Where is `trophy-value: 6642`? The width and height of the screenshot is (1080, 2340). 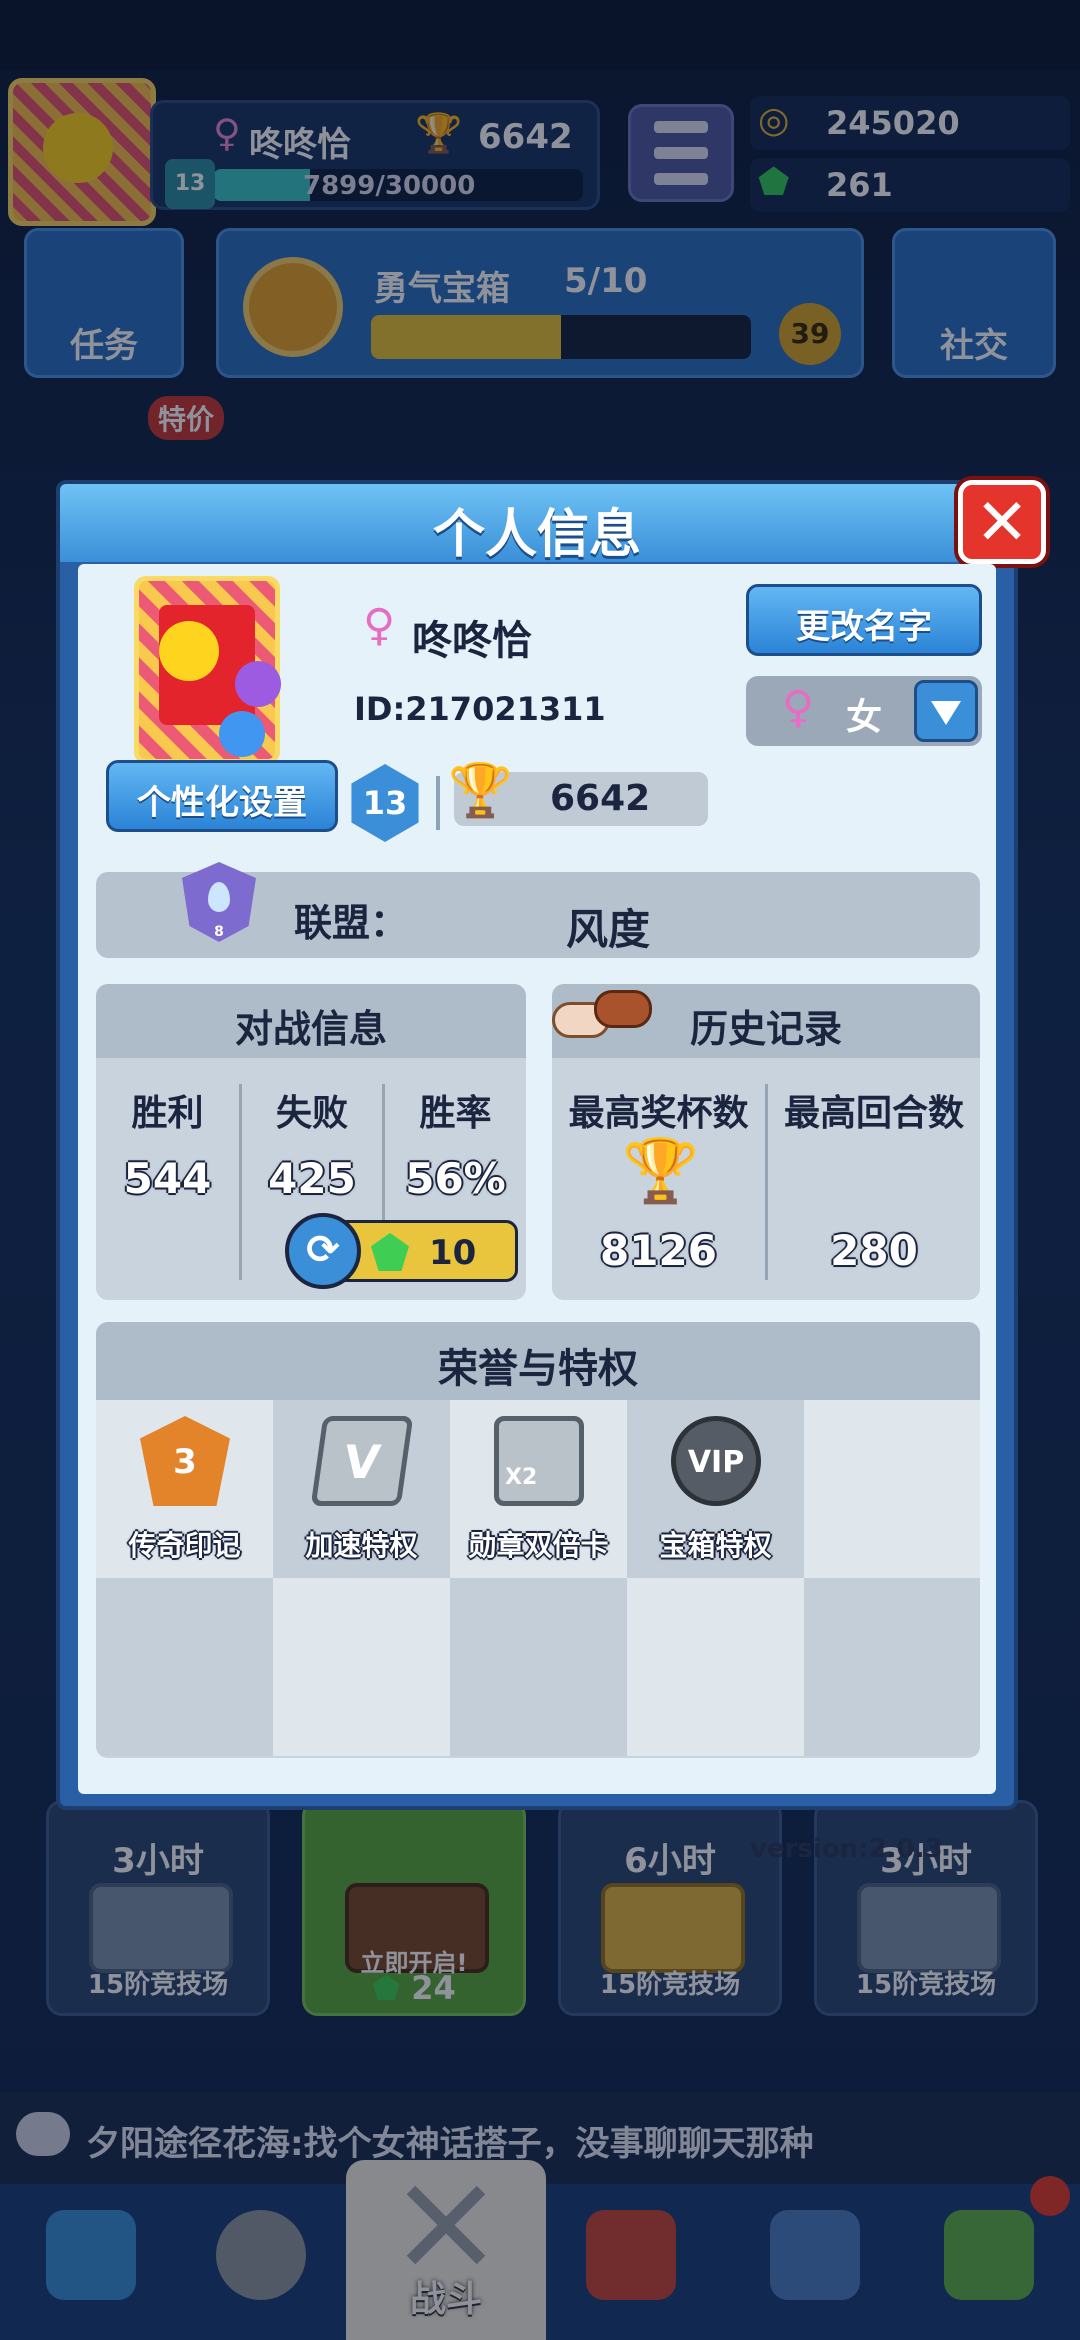
trophy-value: 6642 is located at coordinates (600, 798).